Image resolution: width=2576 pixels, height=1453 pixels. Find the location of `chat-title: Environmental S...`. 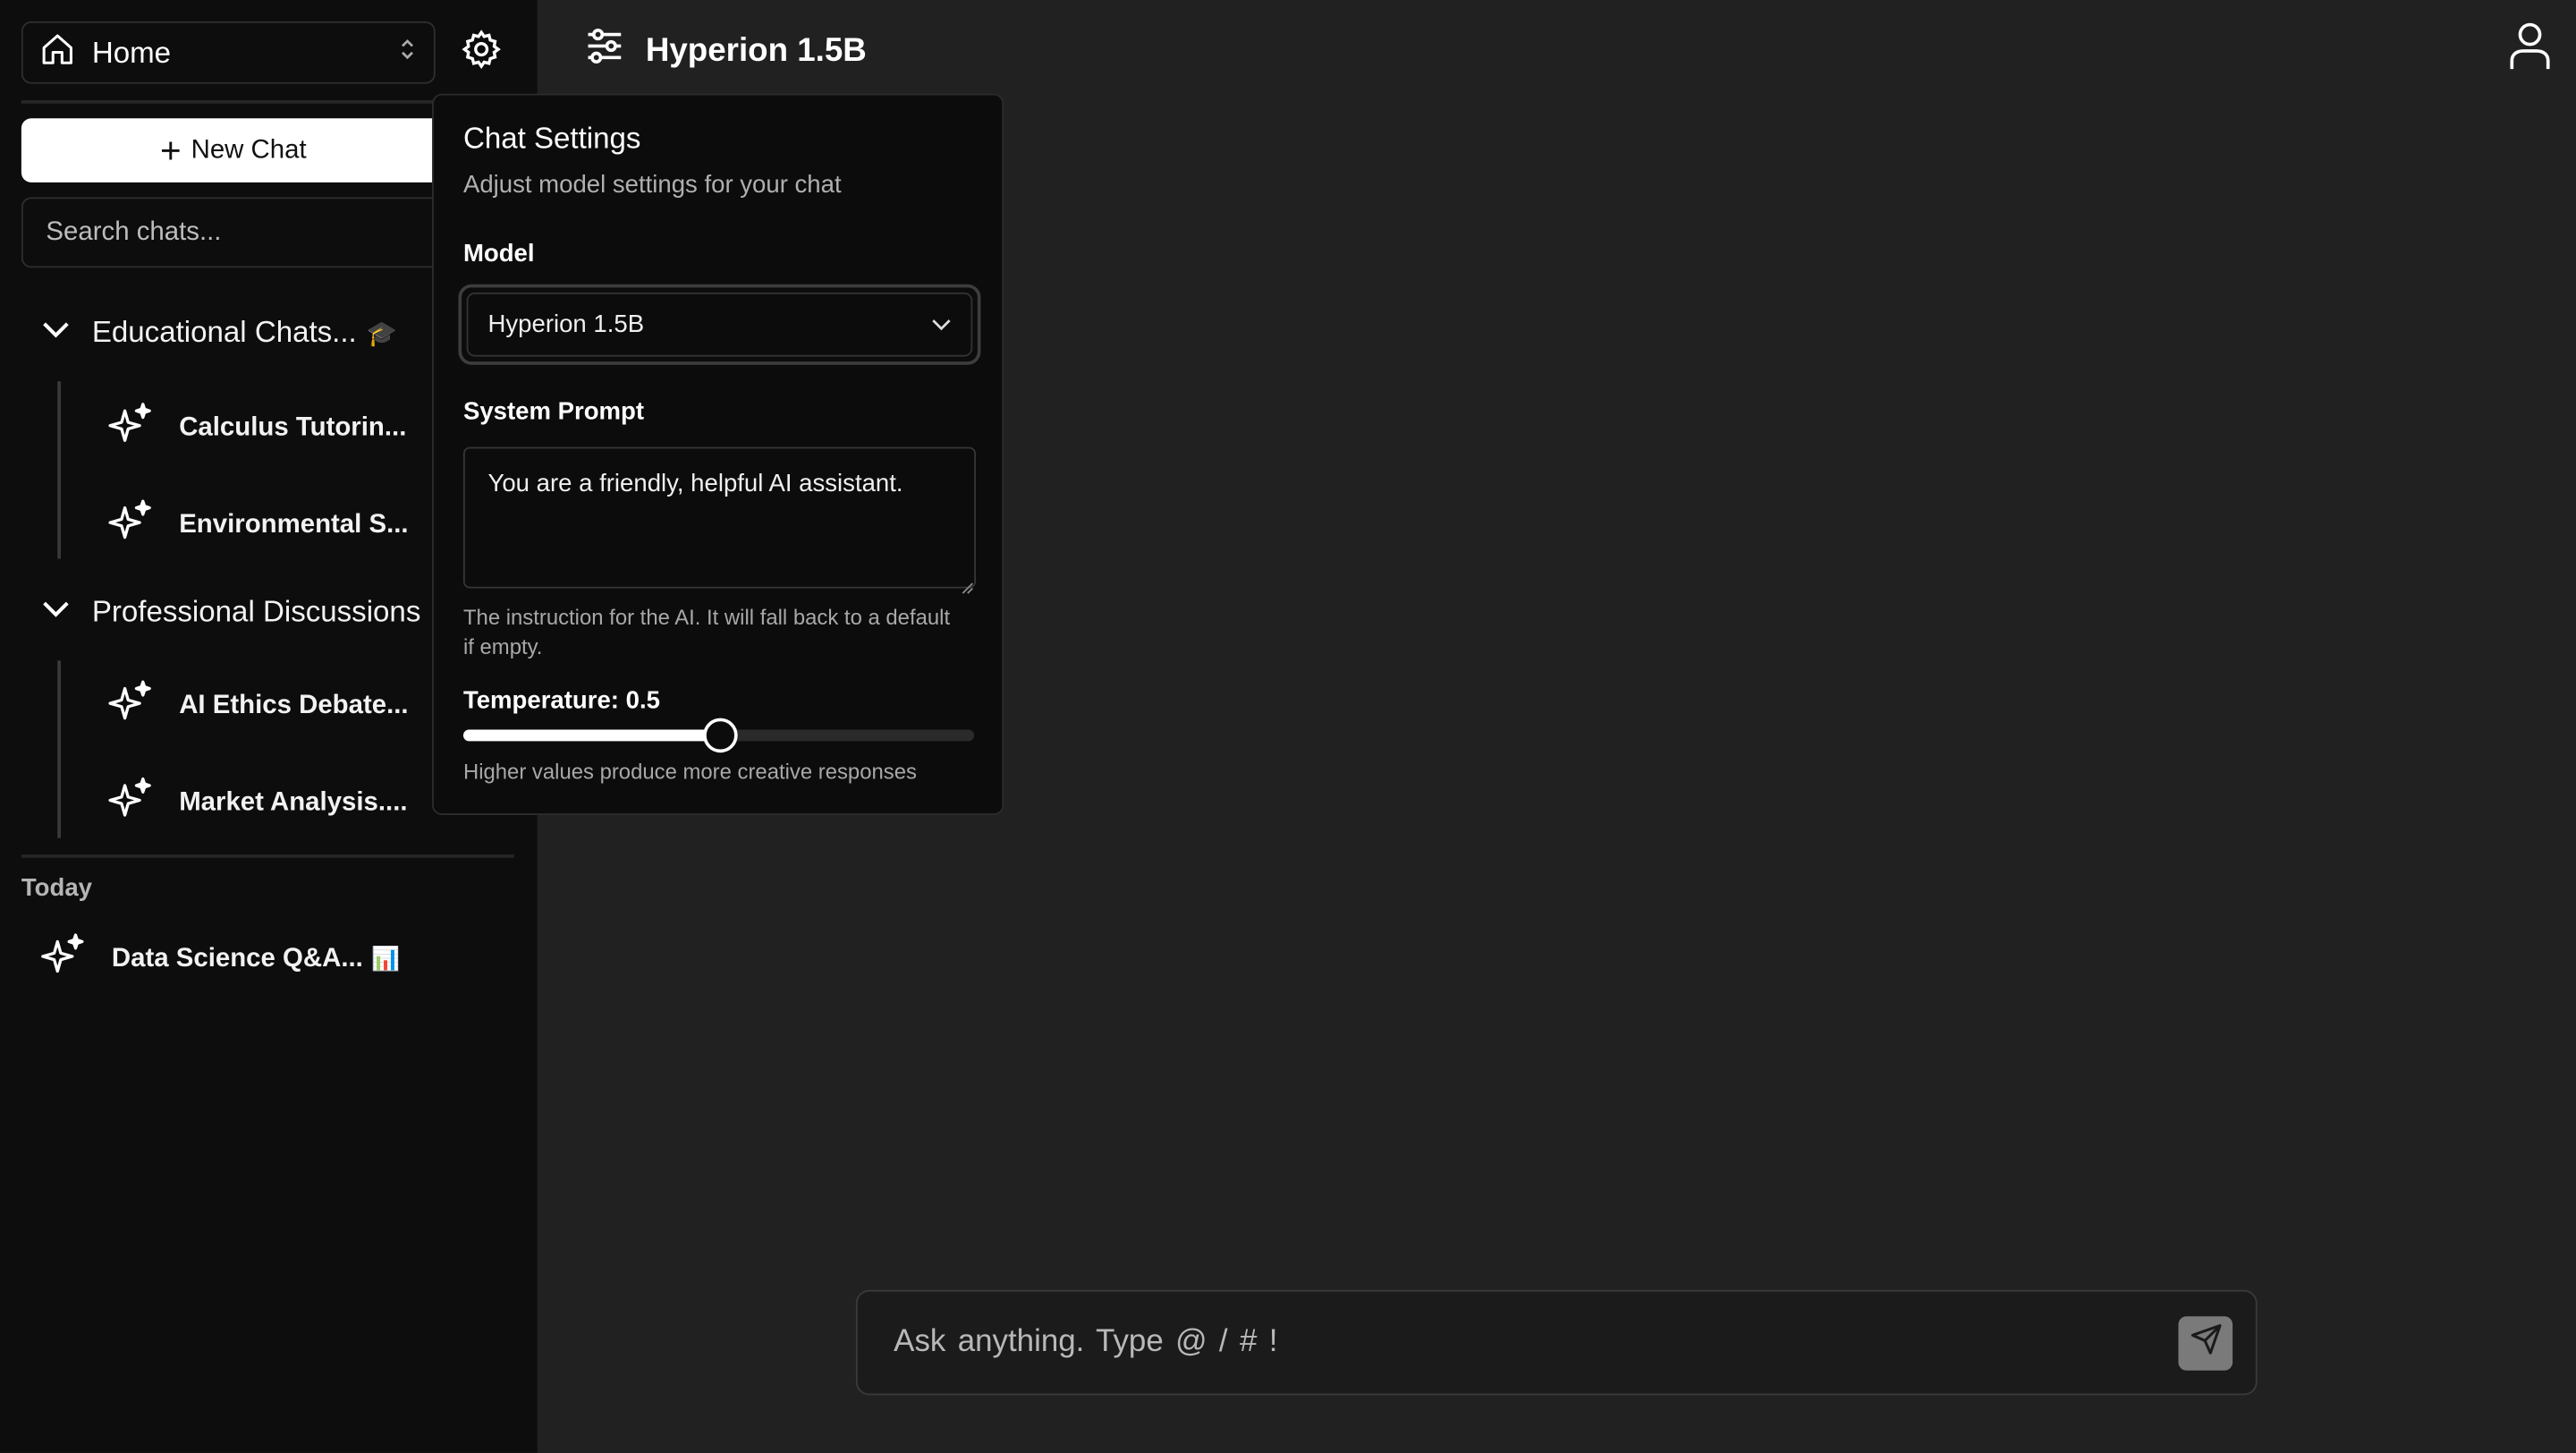

chat-title: Environmental S... is located at coordinates (294, 524).